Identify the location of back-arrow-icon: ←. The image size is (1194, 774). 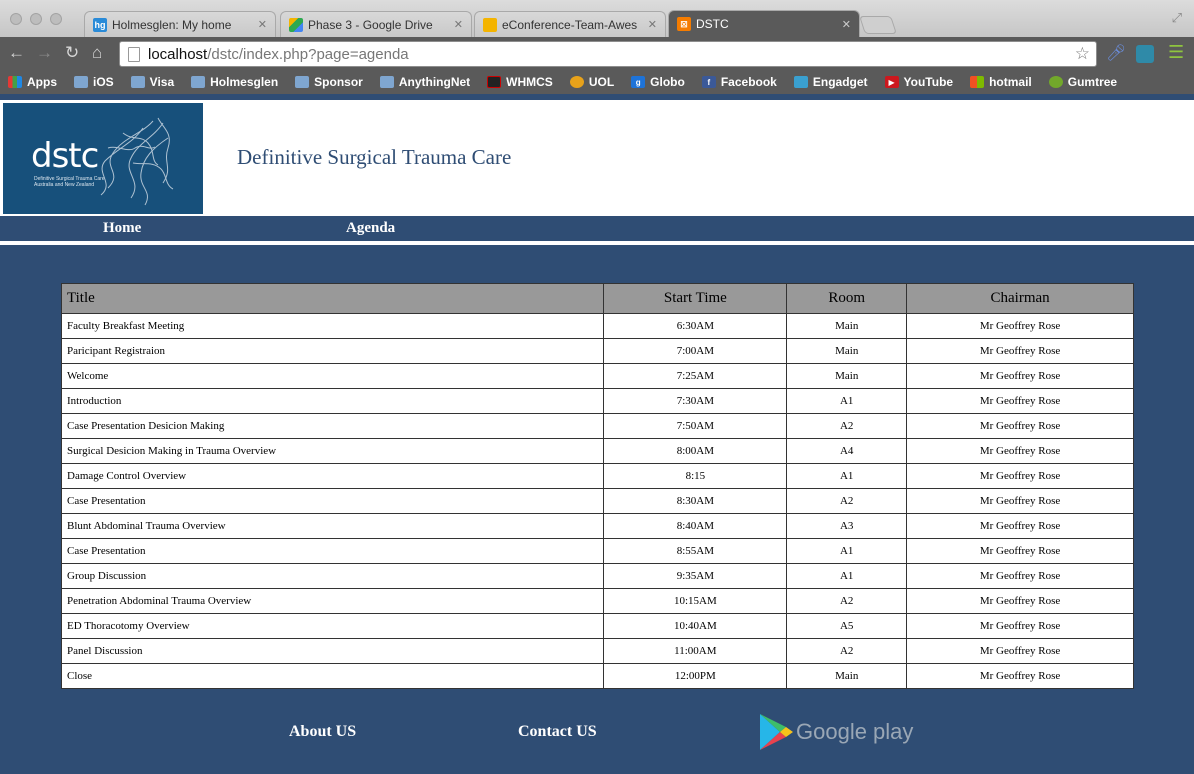
(16, 53).